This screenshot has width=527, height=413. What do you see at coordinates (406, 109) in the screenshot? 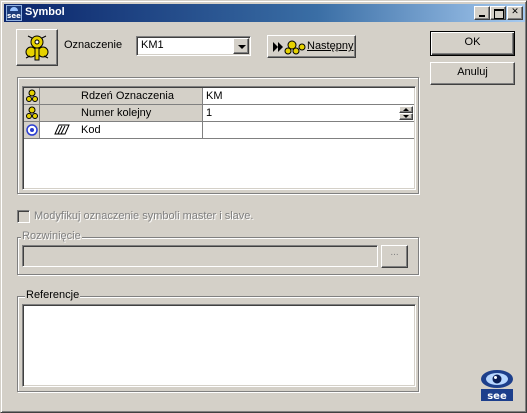
I see `spin-up-icon` at bounding box center [406, 109].